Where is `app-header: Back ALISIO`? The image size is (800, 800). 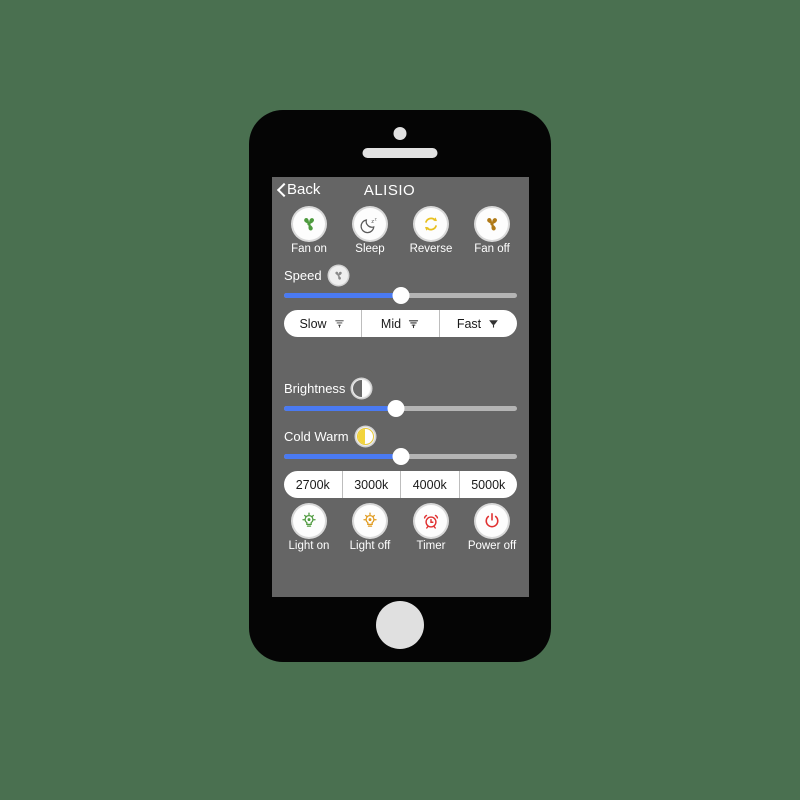
app-header: Back ALISIO is located at coordinates (400, 192).